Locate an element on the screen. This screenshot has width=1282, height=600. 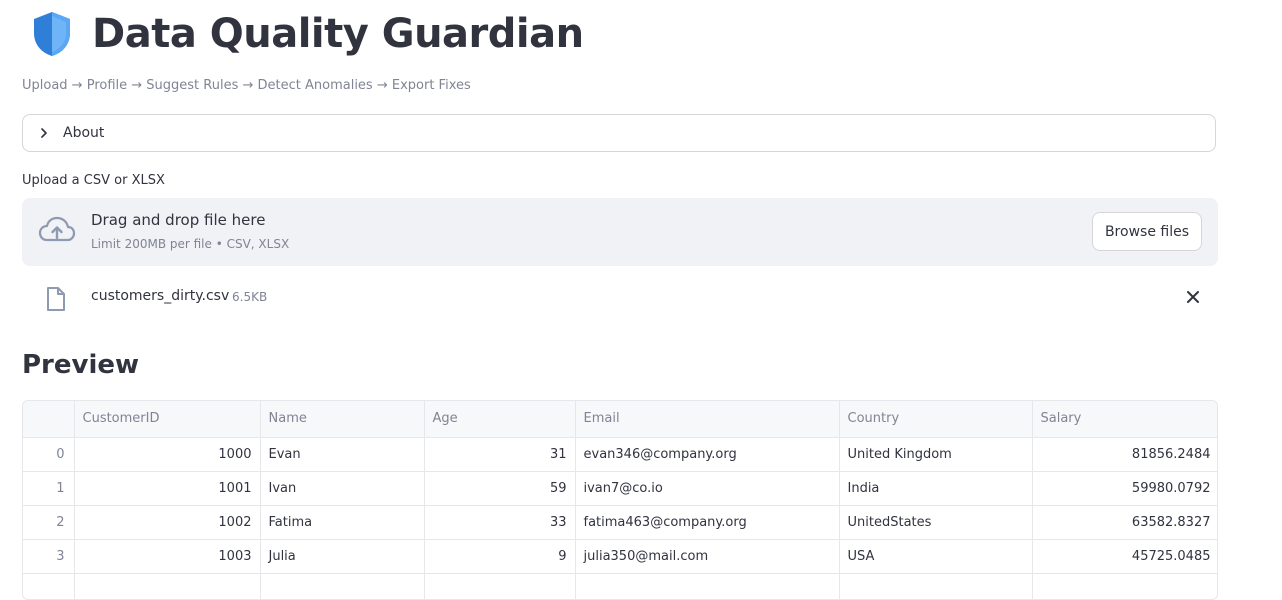
table-cell: Julia is located at coordinates (342, 556).